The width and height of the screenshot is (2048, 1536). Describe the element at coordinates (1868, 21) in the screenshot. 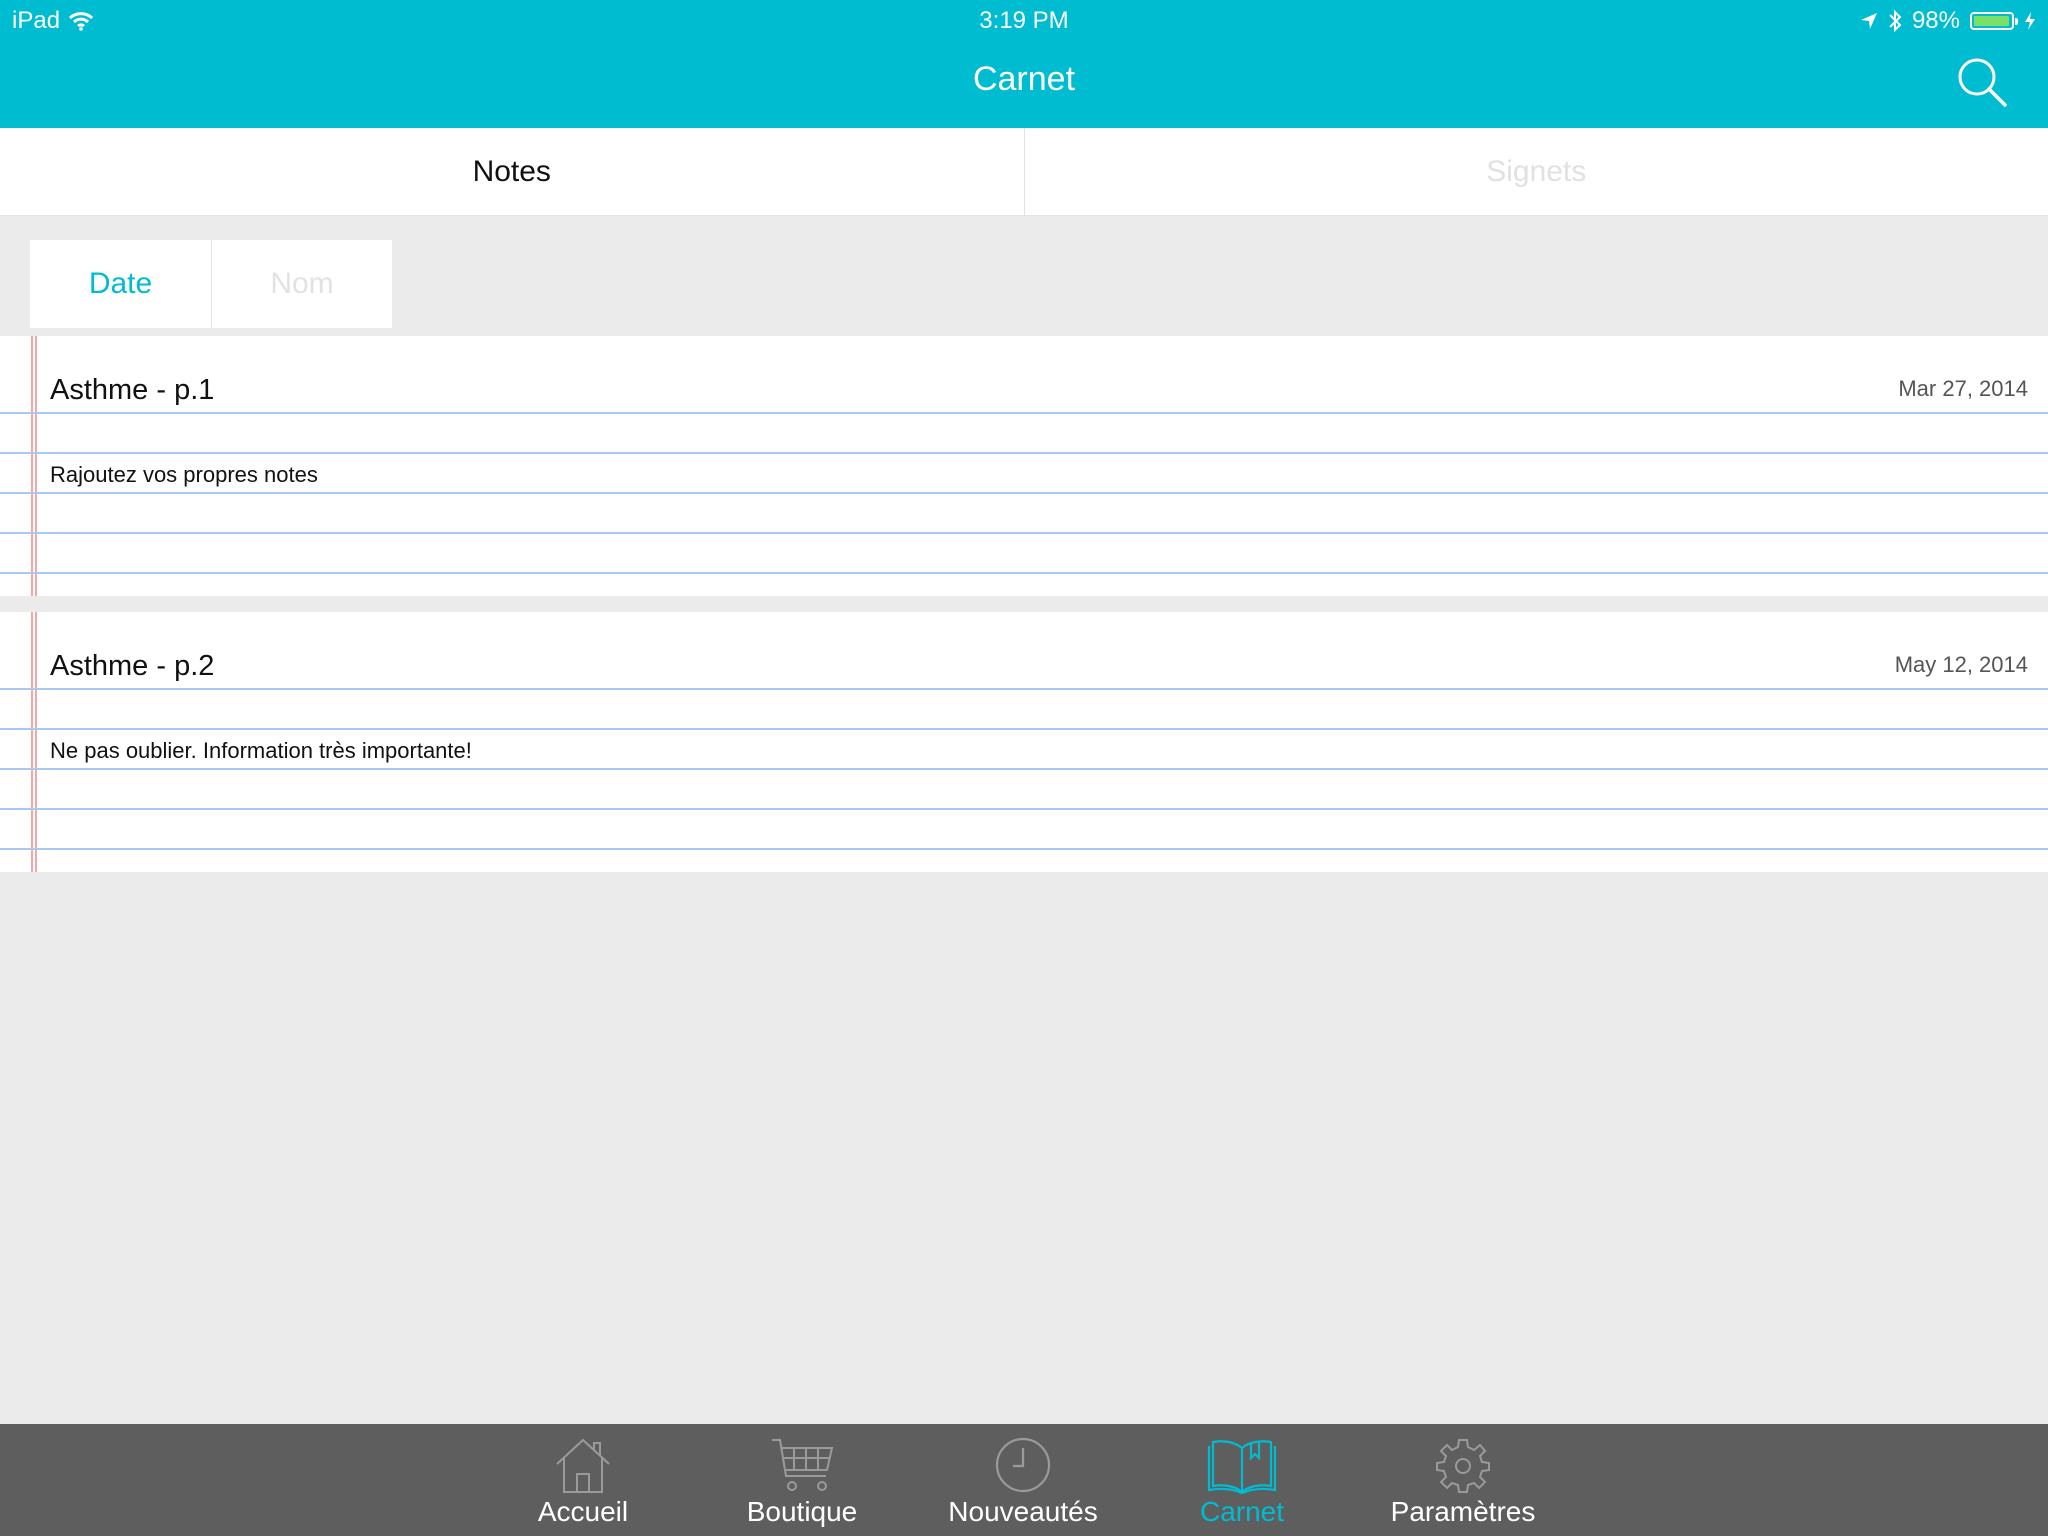

I see `location-arrow-icon` at that location.